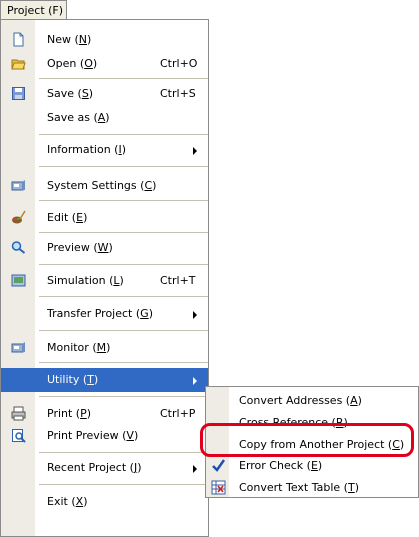 This screenshot has width=419, height=537. What do you see at coordinates (33, 9) in the screenshot?
I see `project-menu-title: Project (F)` at bounding box center [33, 9].